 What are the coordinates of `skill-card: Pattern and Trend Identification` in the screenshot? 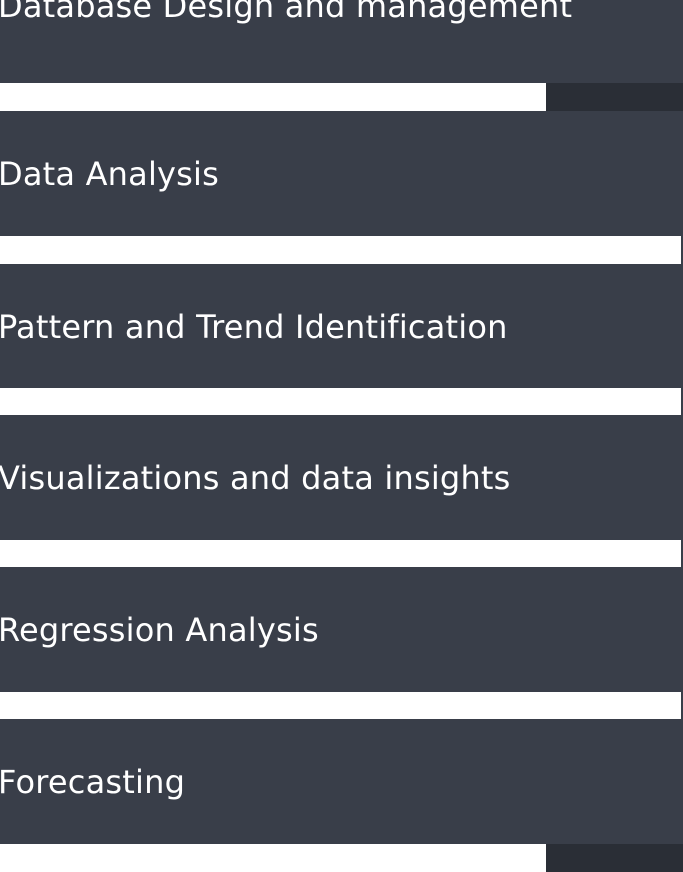 It's located at (341, 326).